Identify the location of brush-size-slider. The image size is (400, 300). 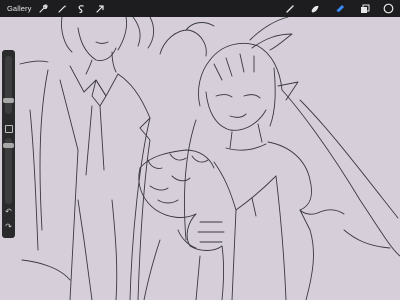
(8, 85).